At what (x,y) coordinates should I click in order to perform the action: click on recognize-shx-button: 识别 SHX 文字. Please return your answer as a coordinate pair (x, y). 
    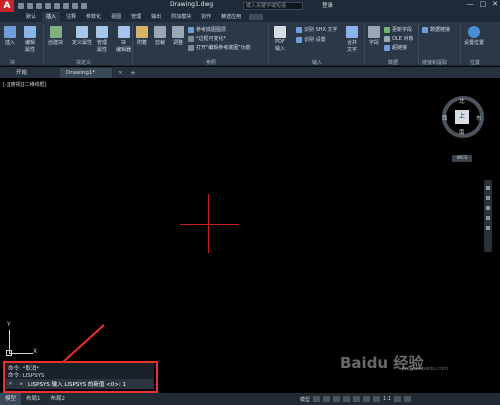
    Looking at the image, I should click on (317, 29).